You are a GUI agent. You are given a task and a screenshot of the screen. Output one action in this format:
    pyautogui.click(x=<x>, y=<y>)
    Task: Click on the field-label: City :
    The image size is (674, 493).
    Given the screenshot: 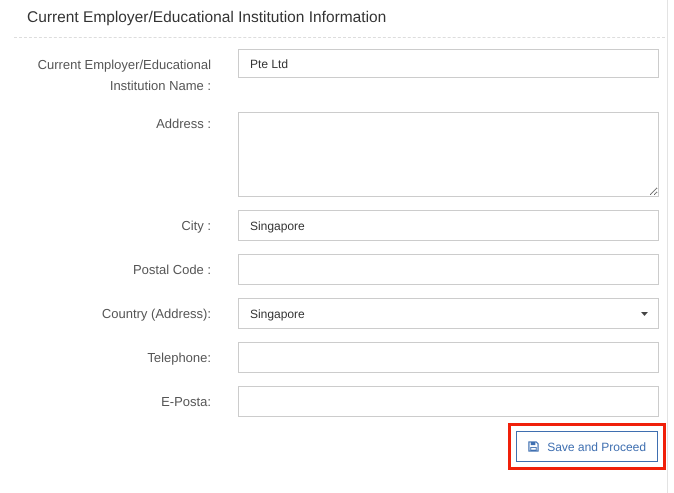 What is the action you would take?
    pyautogui.click(x=195, y=226)
    